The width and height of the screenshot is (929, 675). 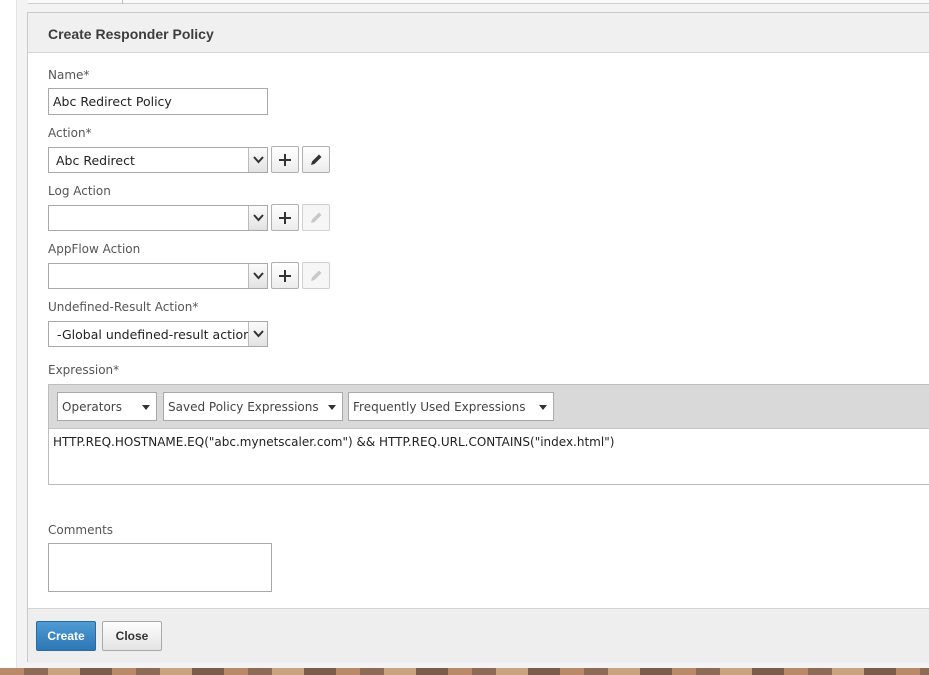 I want to click on name-input: Abc Redirect Policy, so click(x=158, y=101).